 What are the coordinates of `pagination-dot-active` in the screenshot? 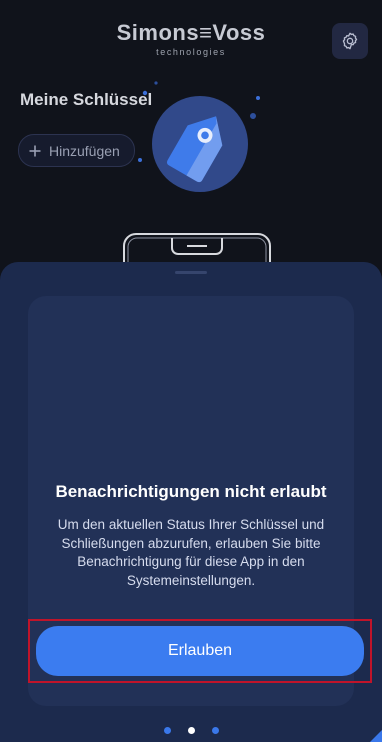 It's located at (191, 730).